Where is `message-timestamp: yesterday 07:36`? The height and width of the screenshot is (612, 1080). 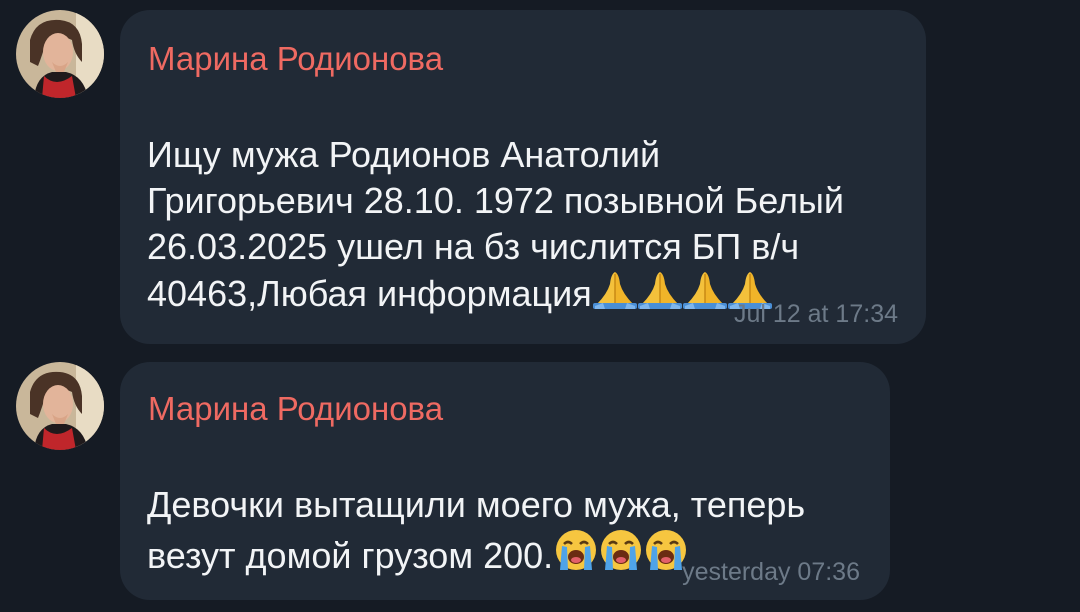
message-timestamp: yesterday 07:36 is located at coordinates (771, 572).